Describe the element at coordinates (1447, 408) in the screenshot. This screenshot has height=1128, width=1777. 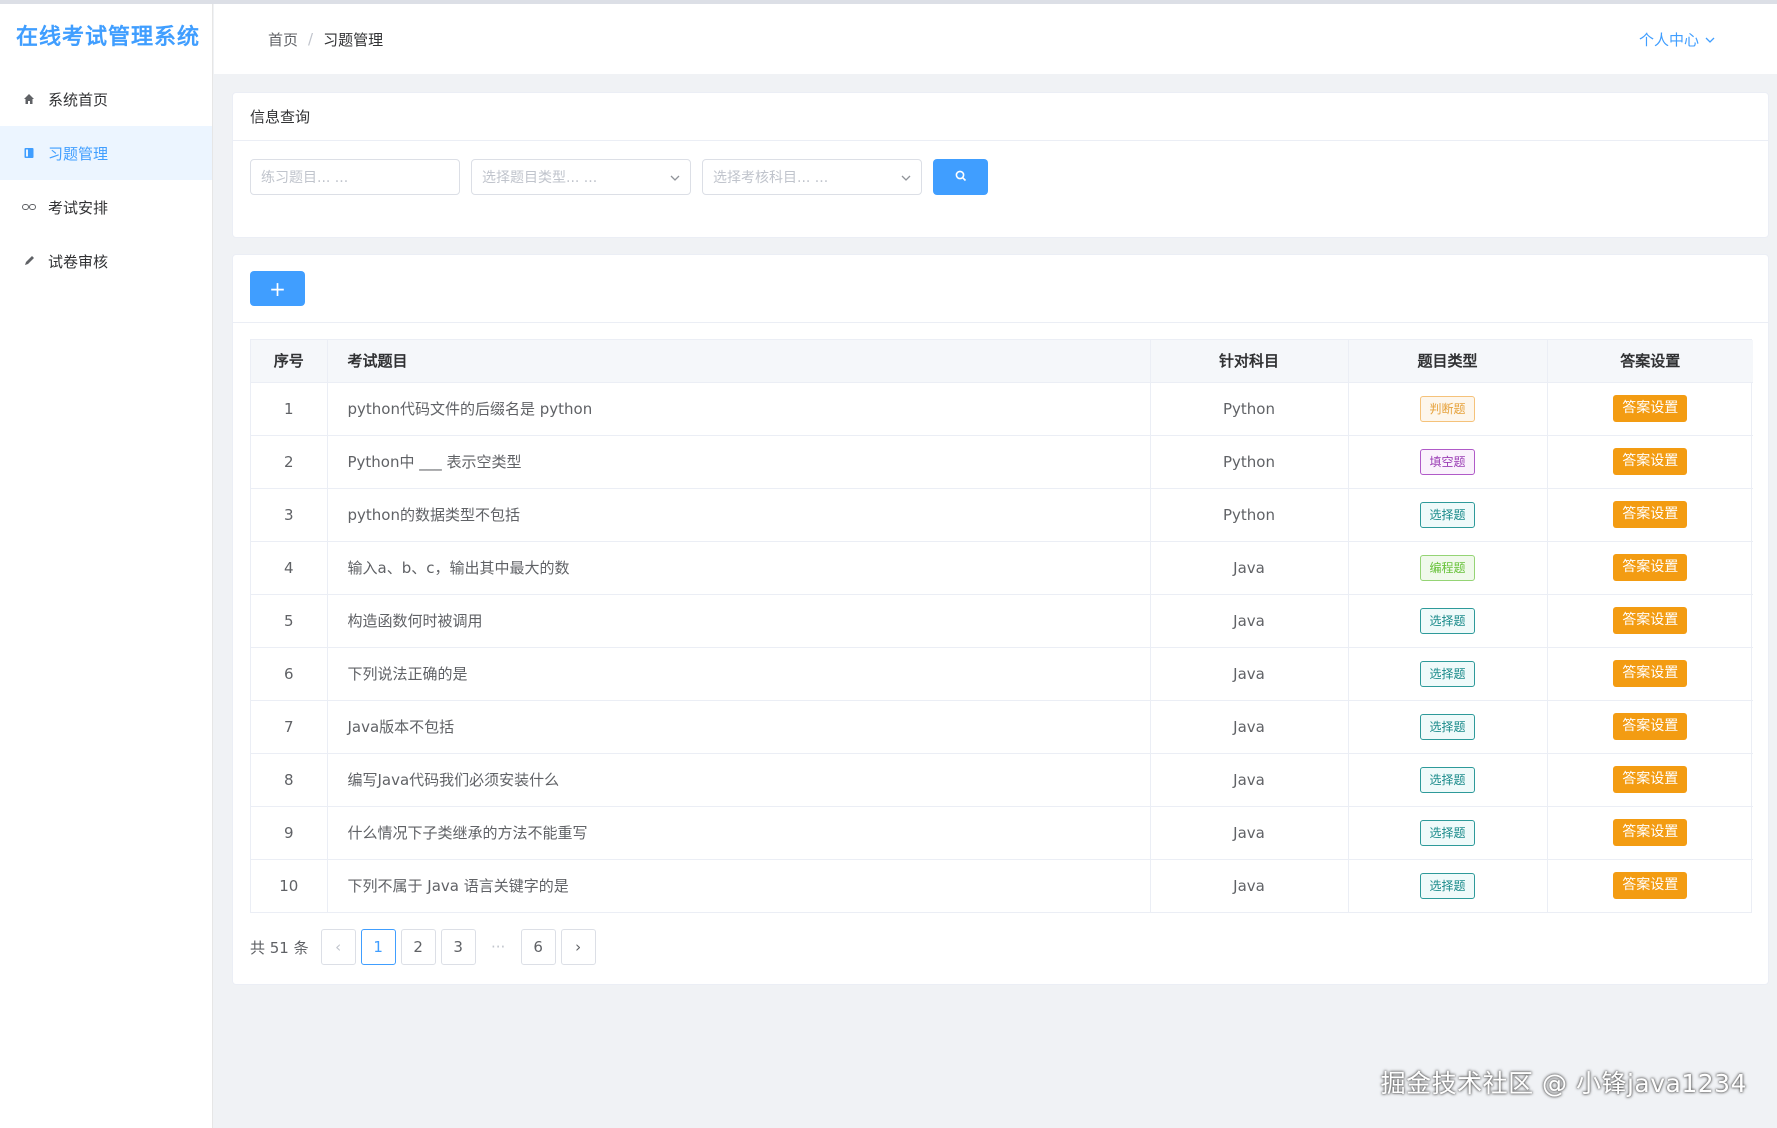
I see `question-type-tag: 判断题` at that location.